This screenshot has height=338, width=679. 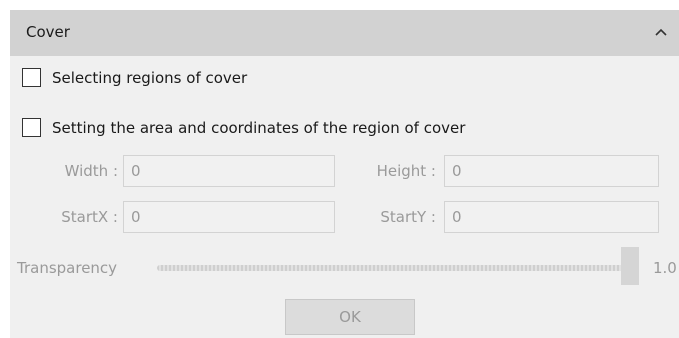 I want to click on chevron-up-icon, so click(x=661, y=32).